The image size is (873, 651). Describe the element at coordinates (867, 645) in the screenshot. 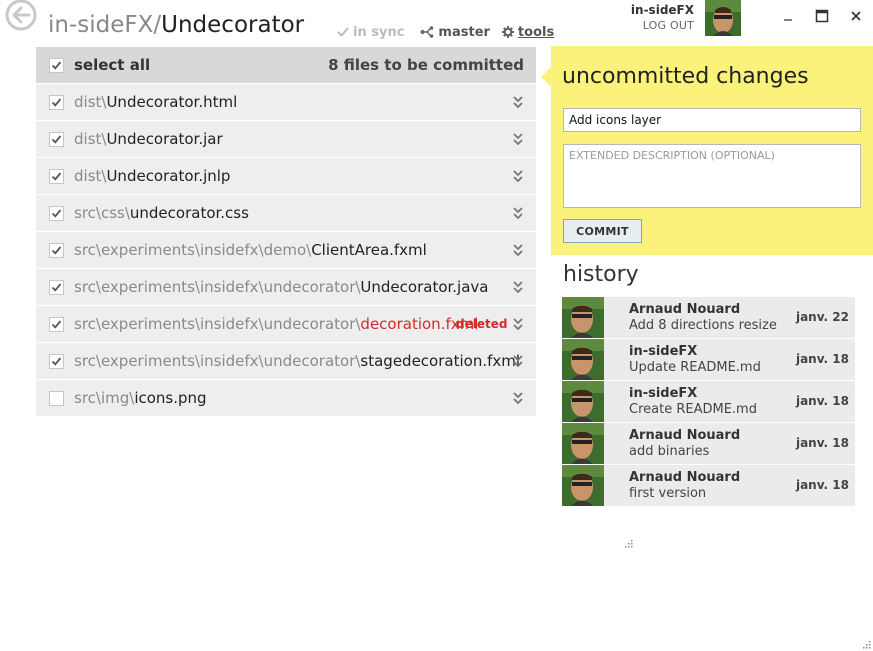

I see `window-resize-grip-icon` at that location.